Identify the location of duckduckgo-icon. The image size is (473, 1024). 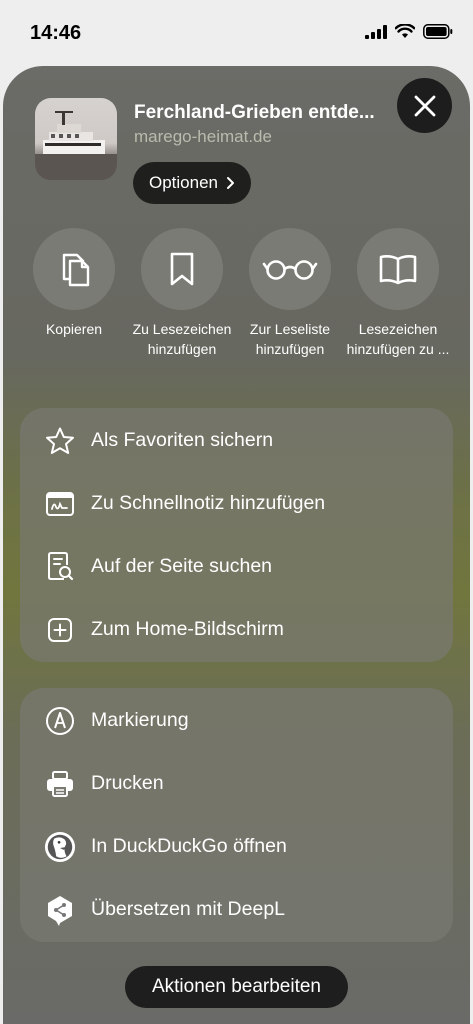
(60, 846).